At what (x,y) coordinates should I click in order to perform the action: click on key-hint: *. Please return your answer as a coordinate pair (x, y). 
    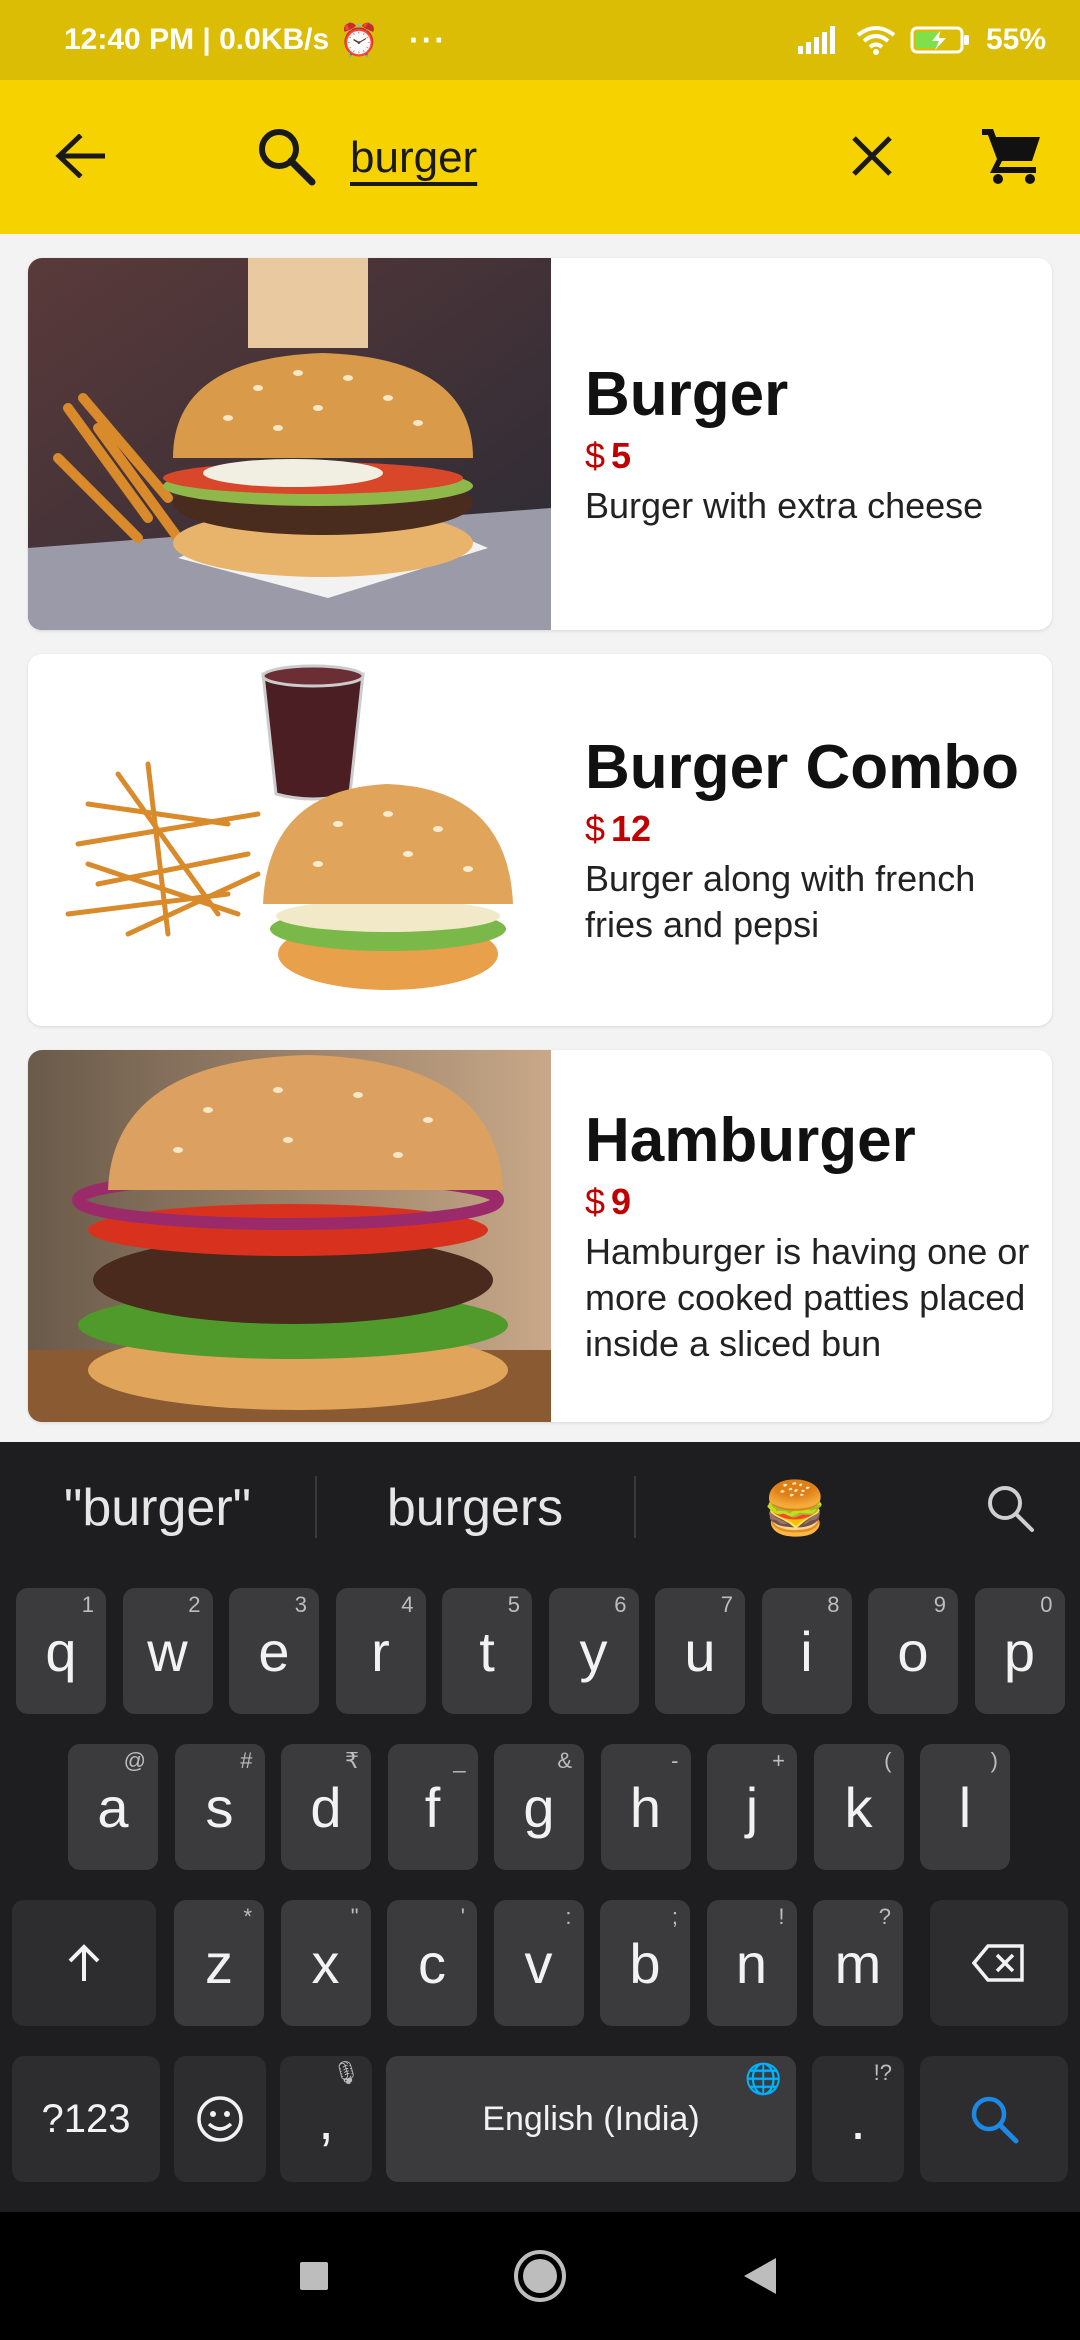
    Looking at the image, I should click on (247, 1916).